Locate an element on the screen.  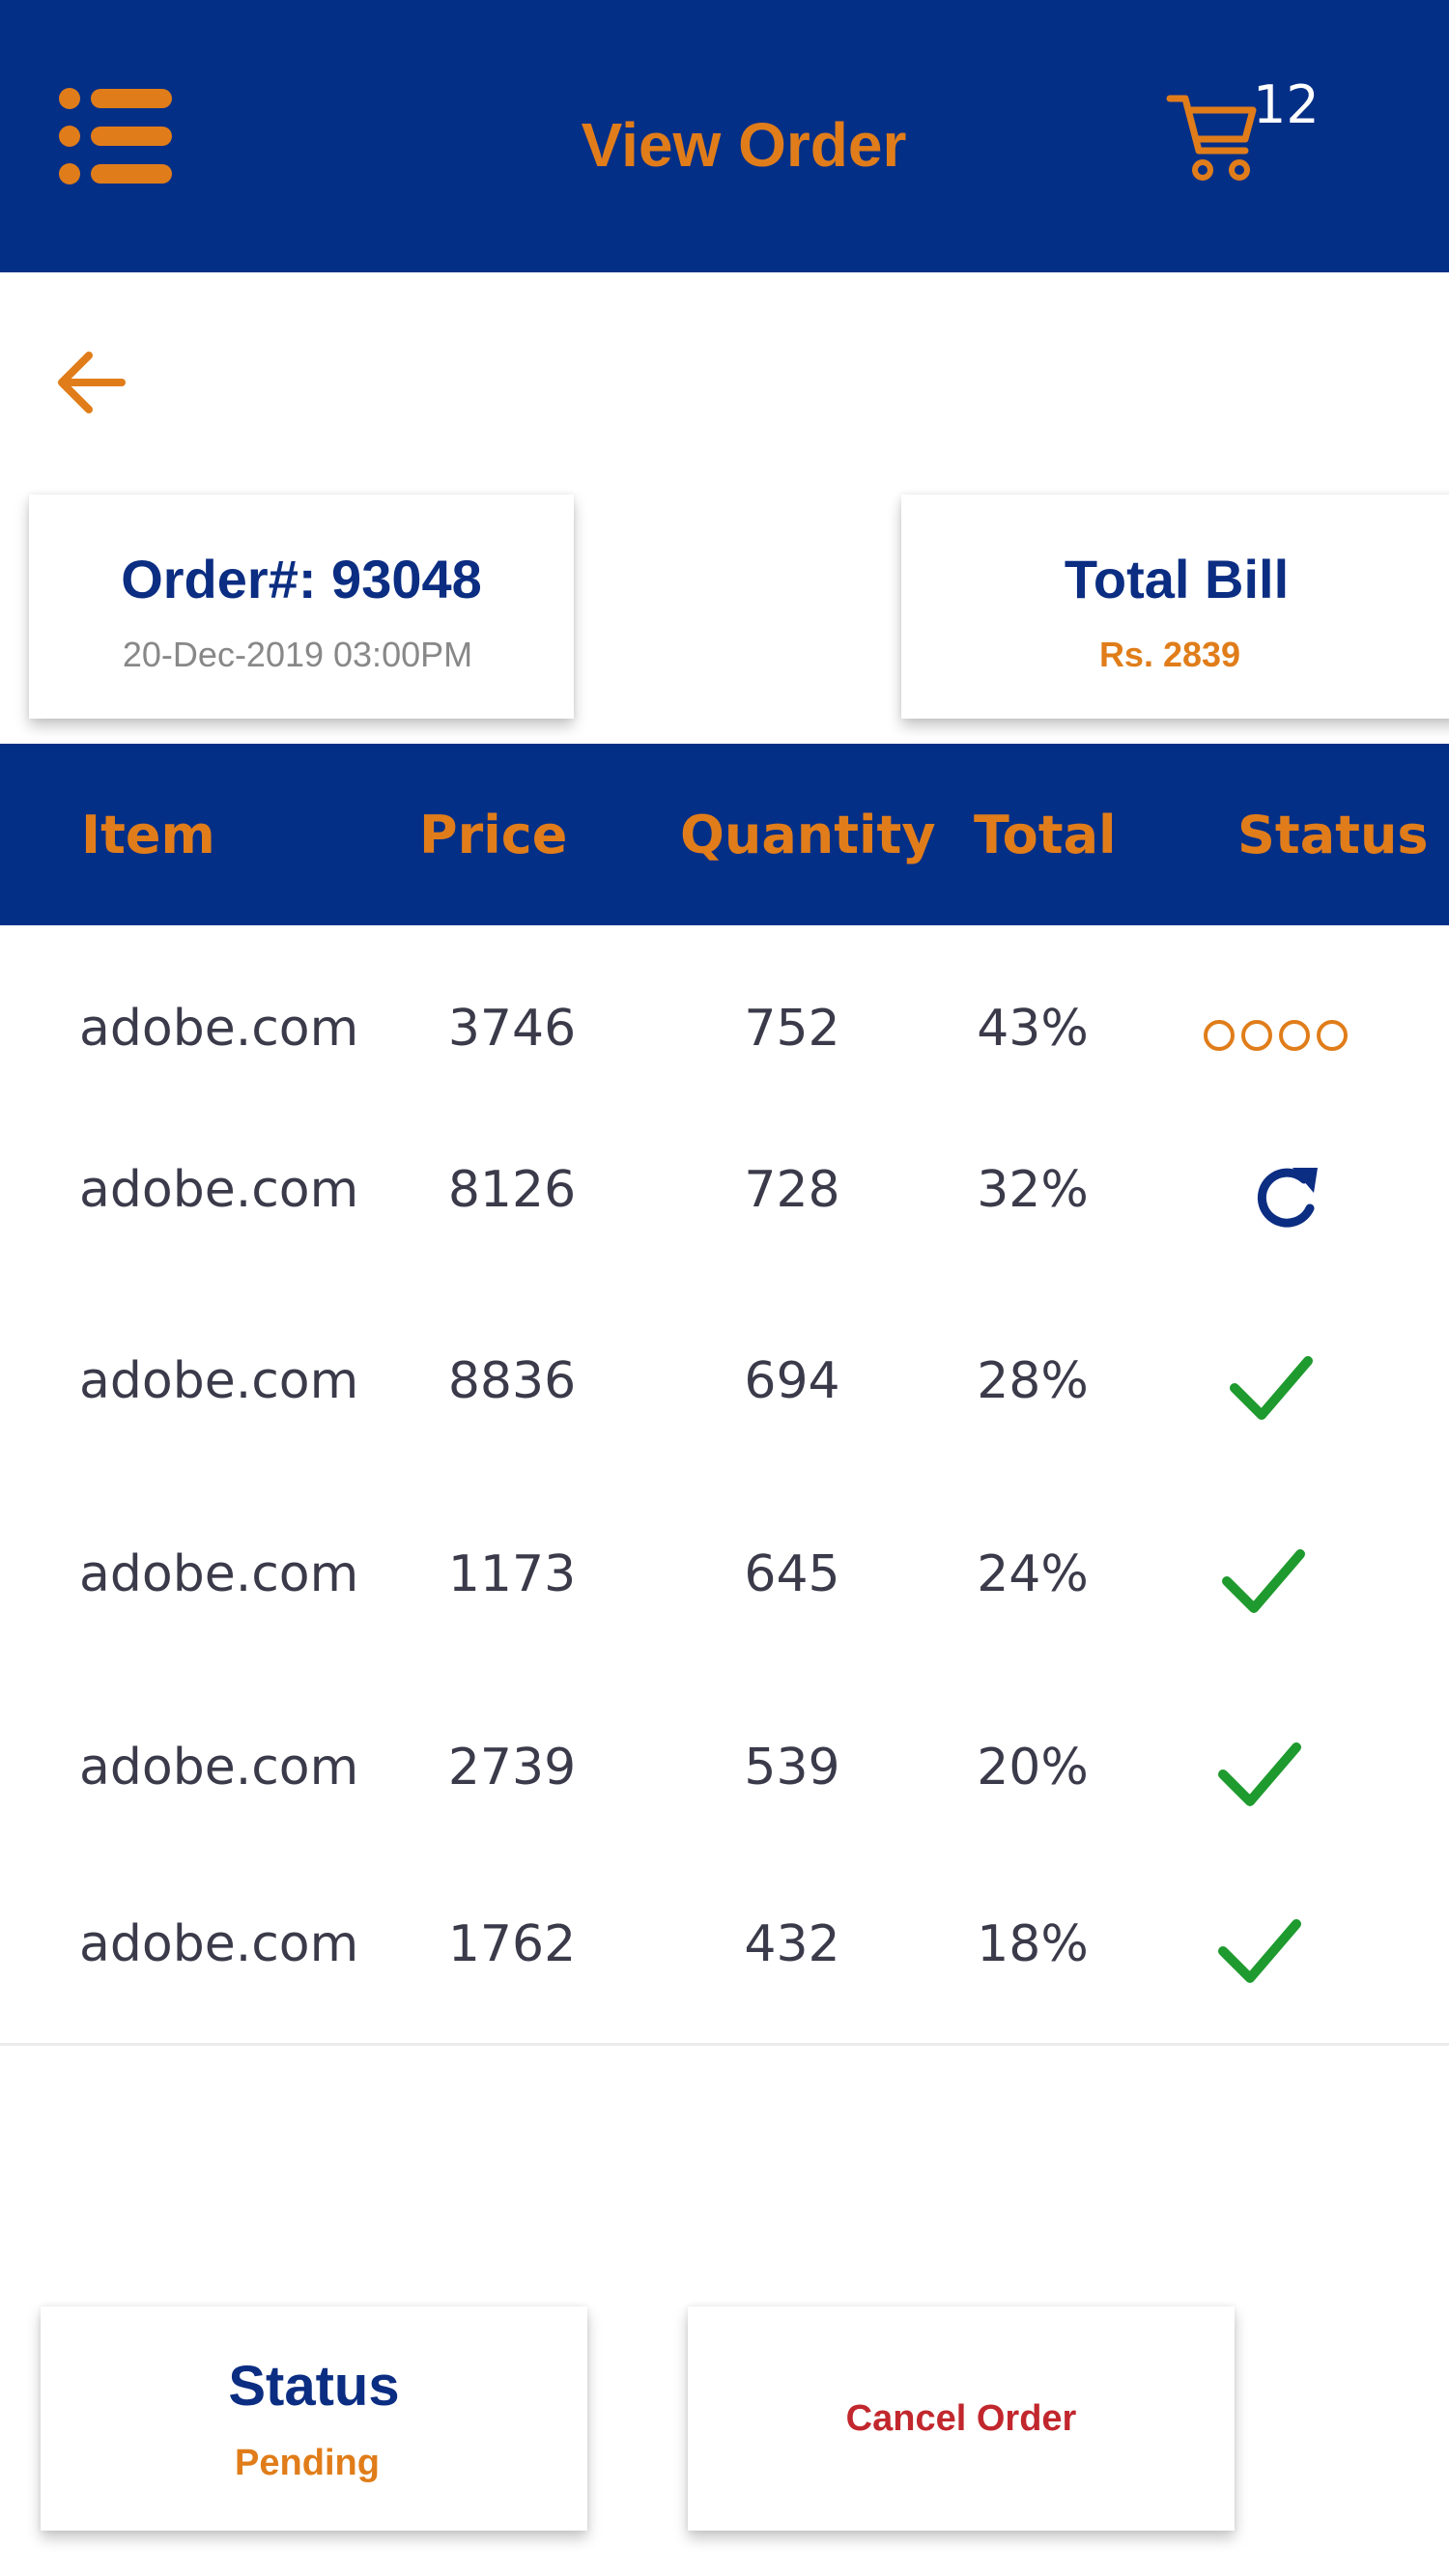
order-number: Order#: 93048 is located at coordinates (301, 579).